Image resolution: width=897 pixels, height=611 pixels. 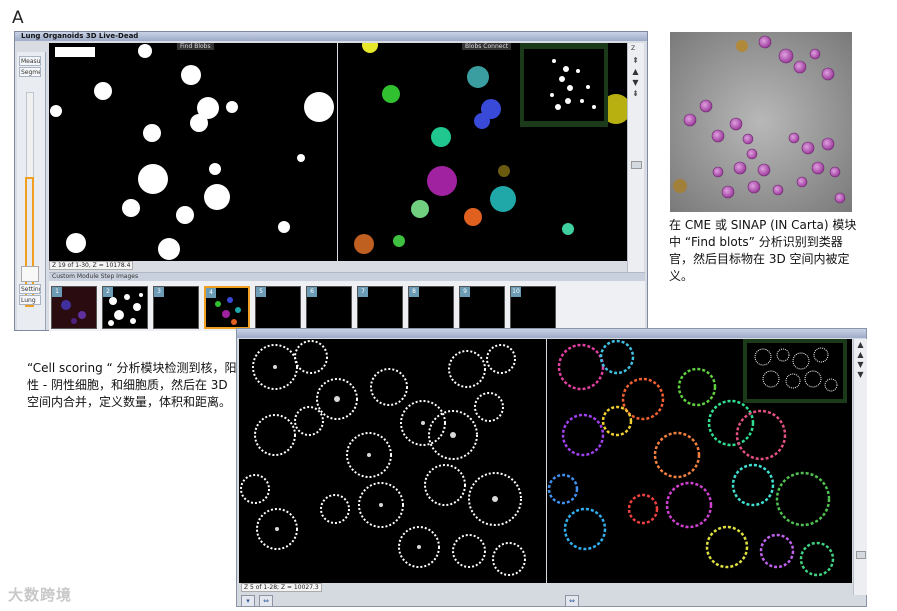 What do you see at coordinates (312, 292) in the screenshot?
I see `thumbnail-number: 6` at bounding box center [312, 292].